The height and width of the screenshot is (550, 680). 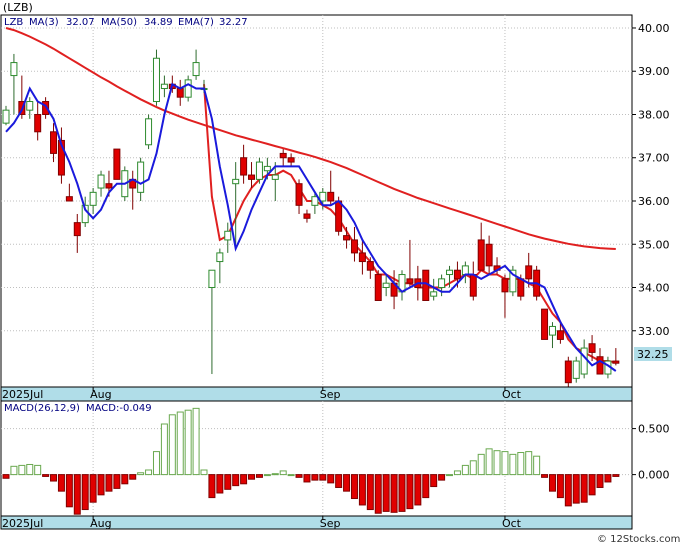 What do you see at coordinates (330, 523) in the screenshot?
I see `macd-x-axis-label: Sep` at bounding box center [330, 523].